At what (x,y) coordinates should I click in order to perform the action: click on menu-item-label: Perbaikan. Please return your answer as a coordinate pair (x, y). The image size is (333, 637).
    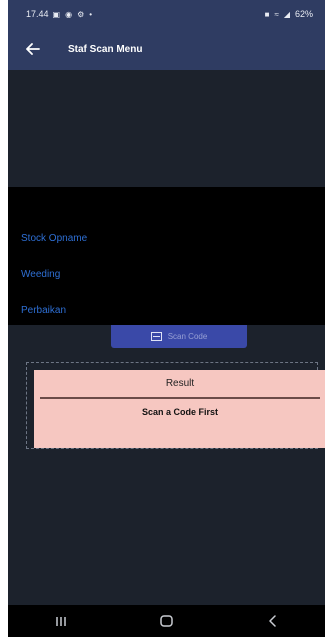
    Looking at the image, I should click on (44, 310).